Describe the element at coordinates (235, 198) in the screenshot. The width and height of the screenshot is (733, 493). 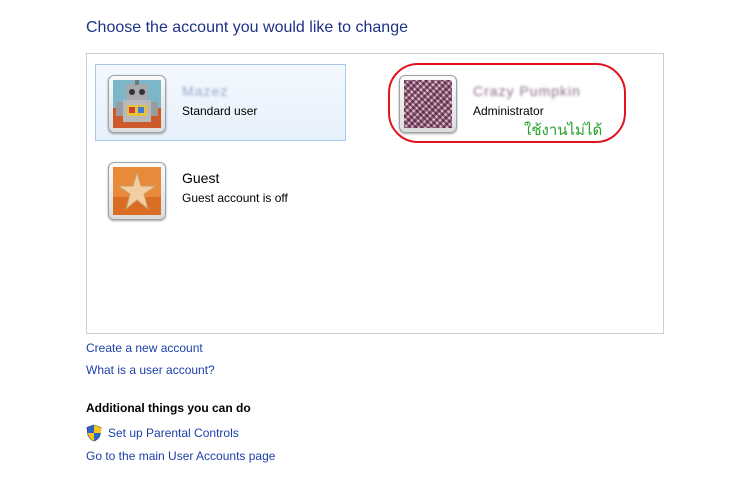
I see `account-role: Guest account is off` at that location.